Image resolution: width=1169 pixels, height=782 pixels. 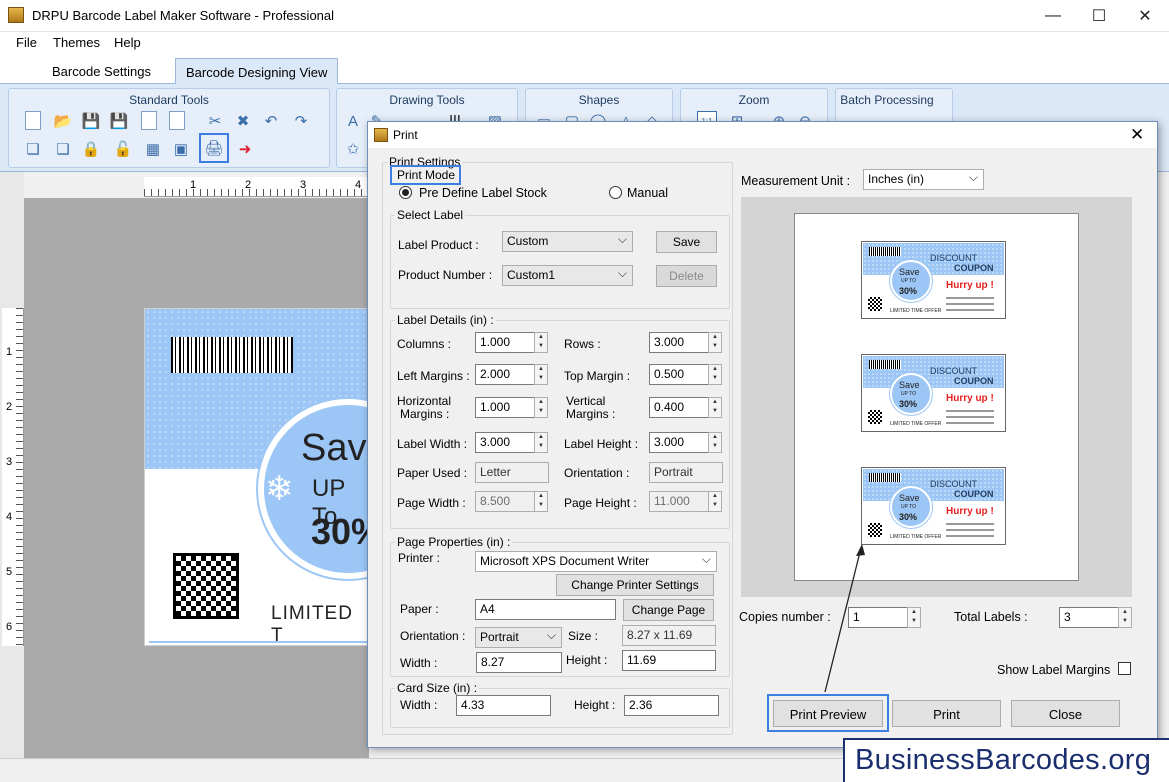 I want to click on label-limited-text: LIMITED T, so click(x=320, y=624).